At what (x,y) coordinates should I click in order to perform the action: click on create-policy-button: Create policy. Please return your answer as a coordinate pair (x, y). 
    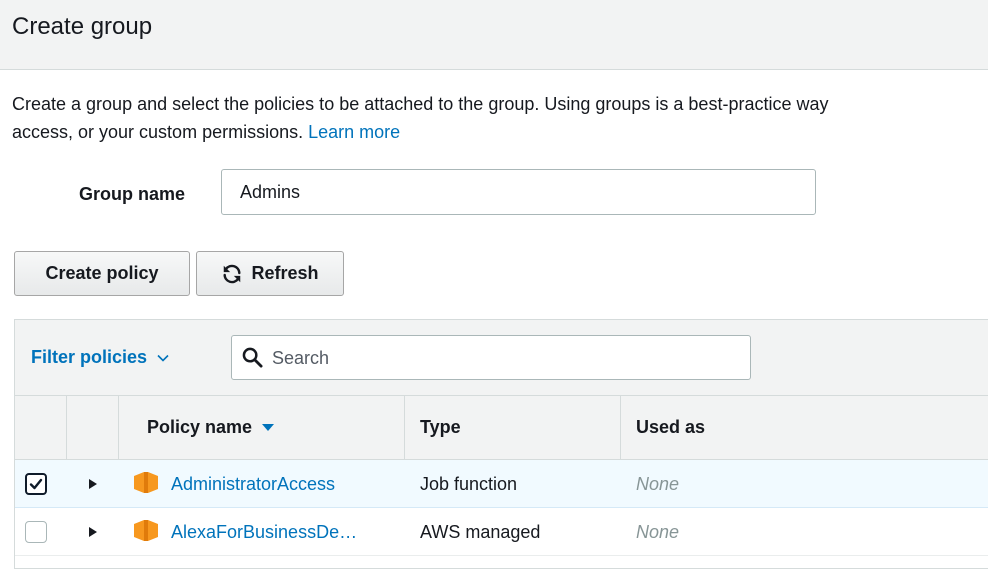
    Looking at the image, I should click on (102, 273).